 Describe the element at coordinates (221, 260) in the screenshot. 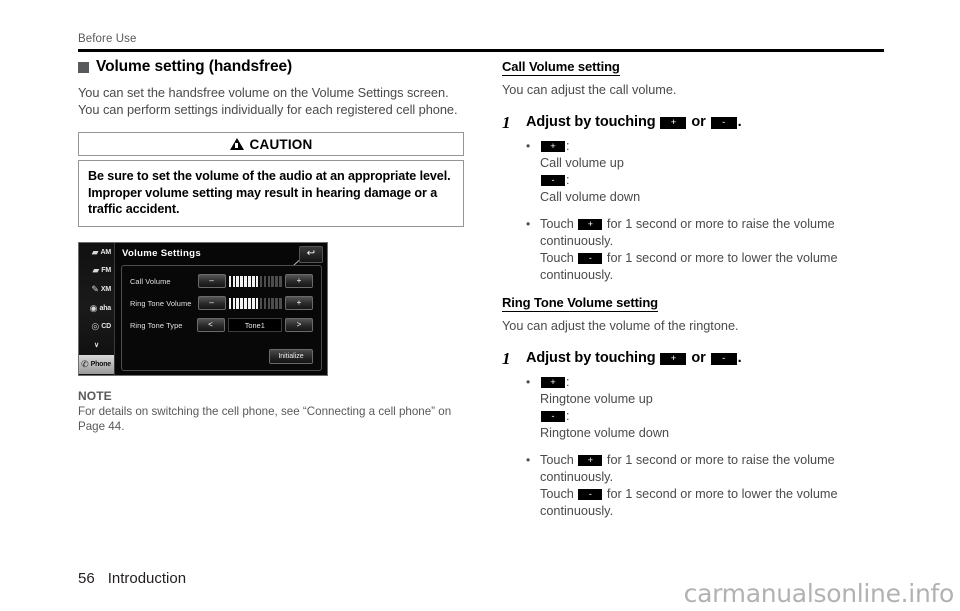

I see `head-unit-titlebar: Volume Settings ↩` at that location.